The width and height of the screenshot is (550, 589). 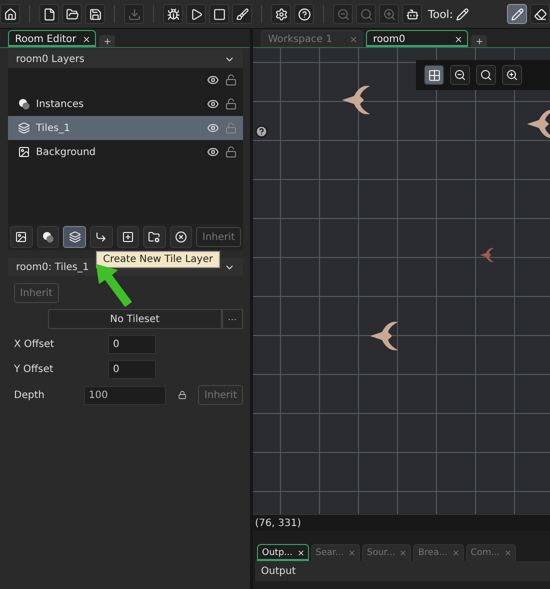 What do you see at coordinates (52, 38) in the screenshot?
I see `editor-tab: Room Editor` at bounding box center [52, 38].